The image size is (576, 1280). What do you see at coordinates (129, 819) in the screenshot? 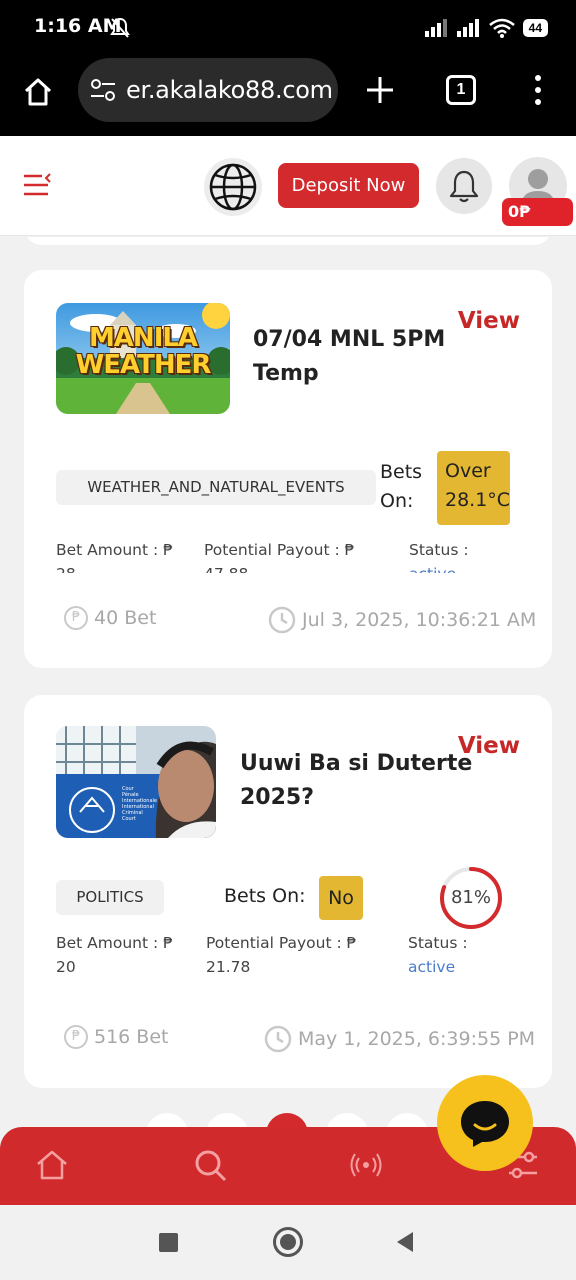
I see `sign-line: Court` at bounding box center [129, 819].